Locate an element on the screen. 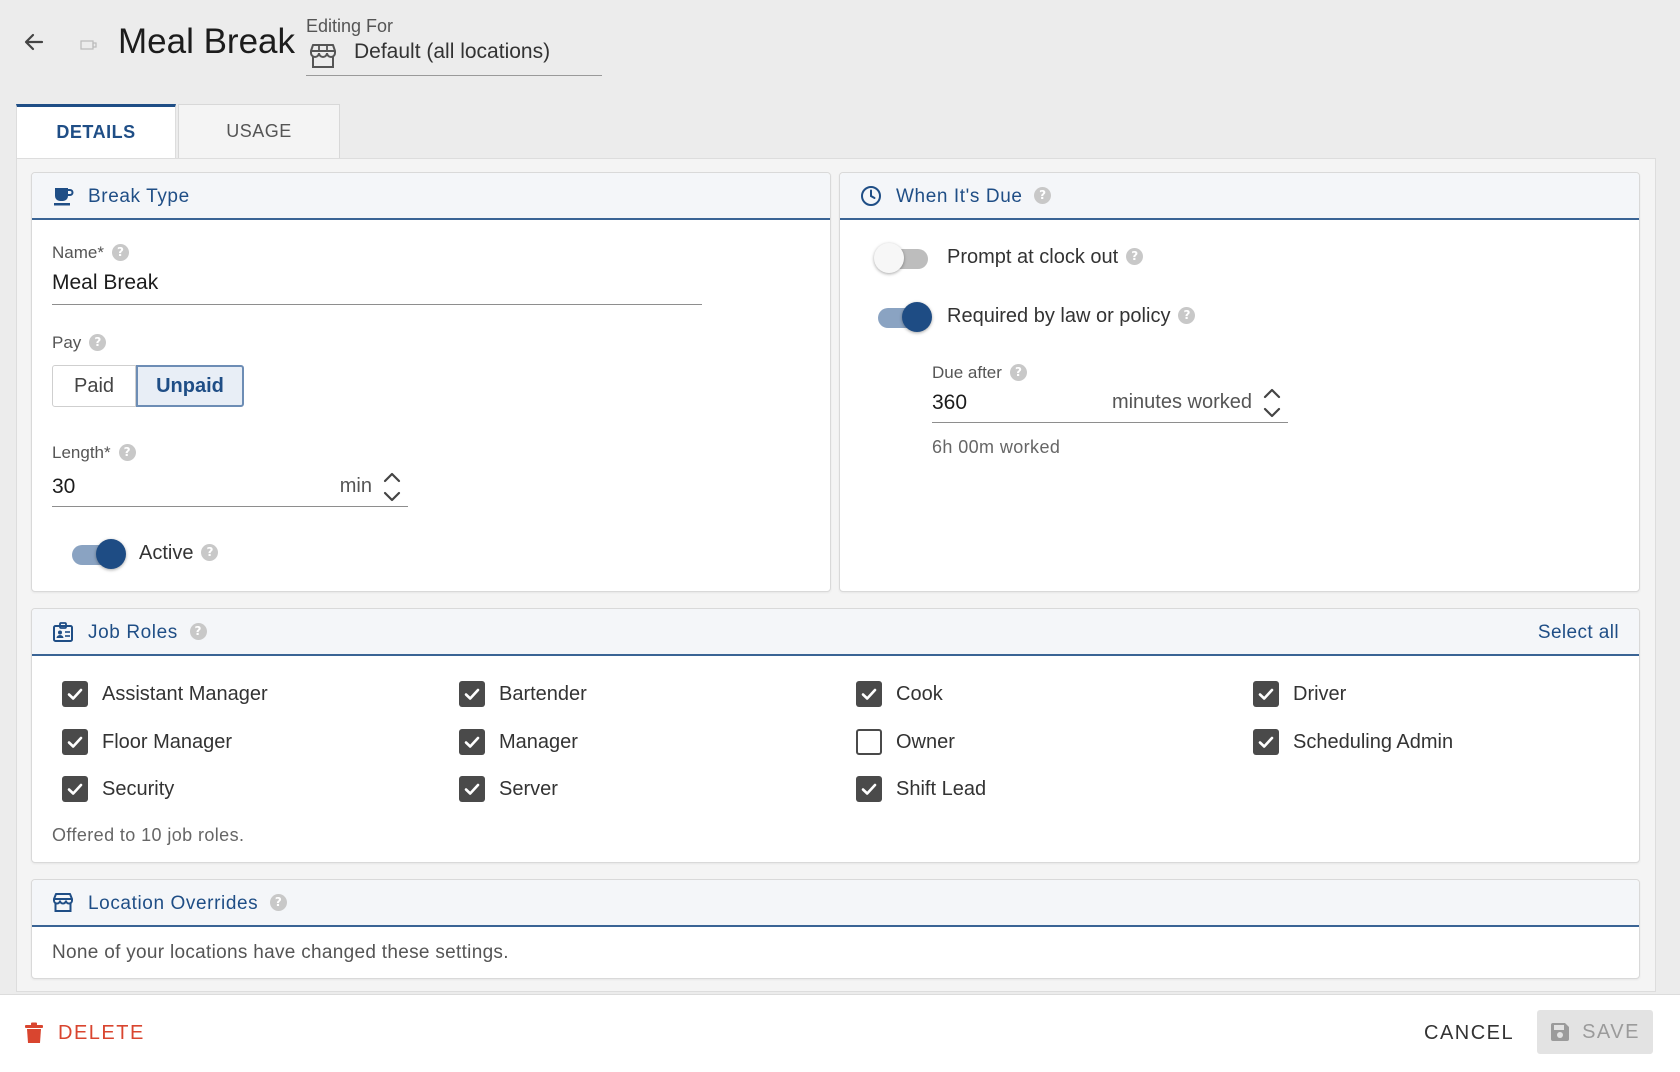 The width and height of the screenshot is (1680, 1072). job-role-label: Manager is located at coordinates (538, 741).